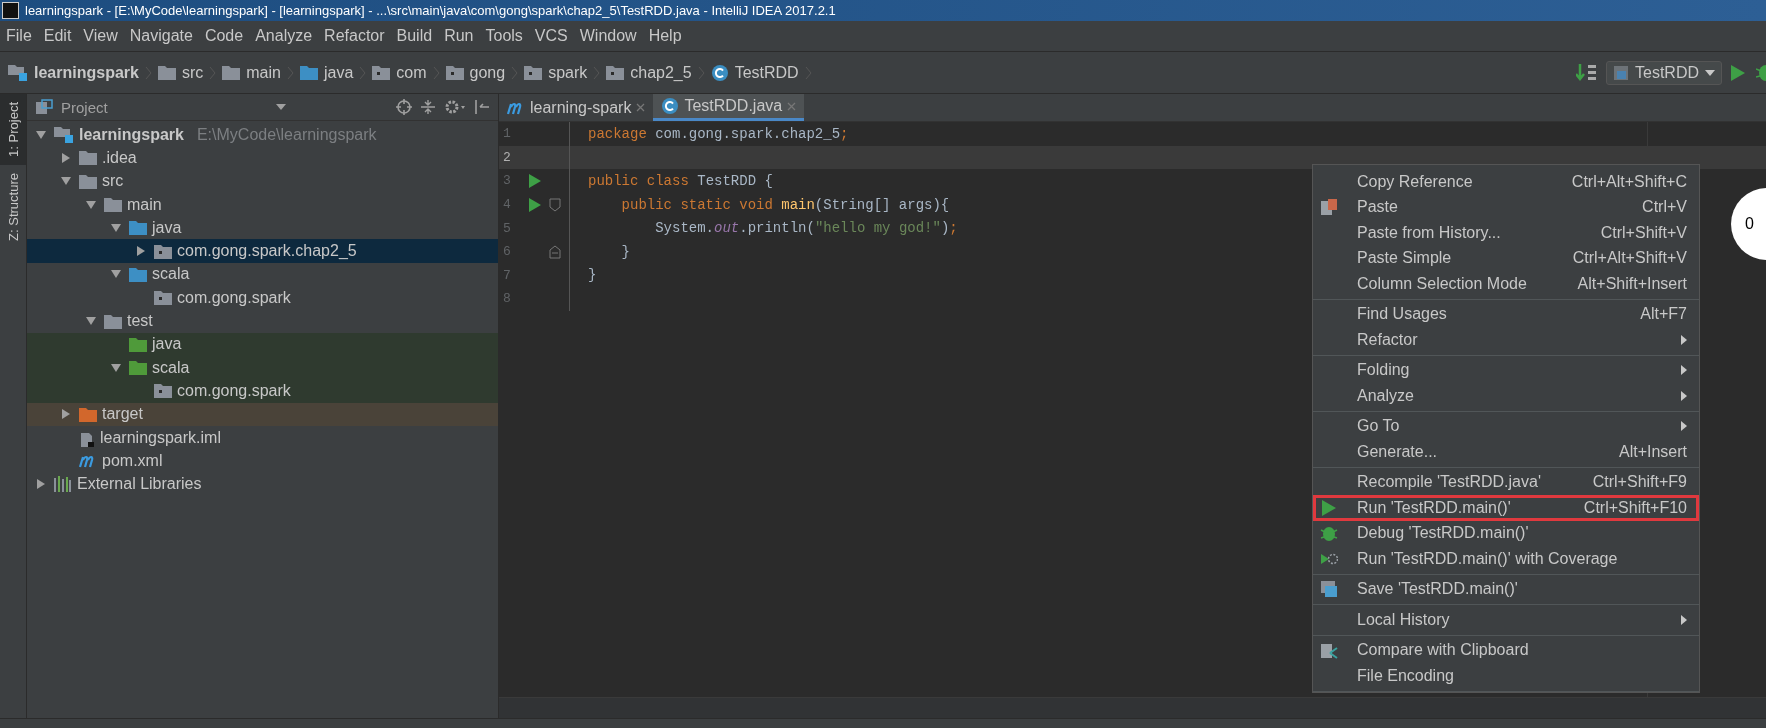 This screenshot has width=1766, height=728. I want to click on menu-item: VCS, so click(551, 36).